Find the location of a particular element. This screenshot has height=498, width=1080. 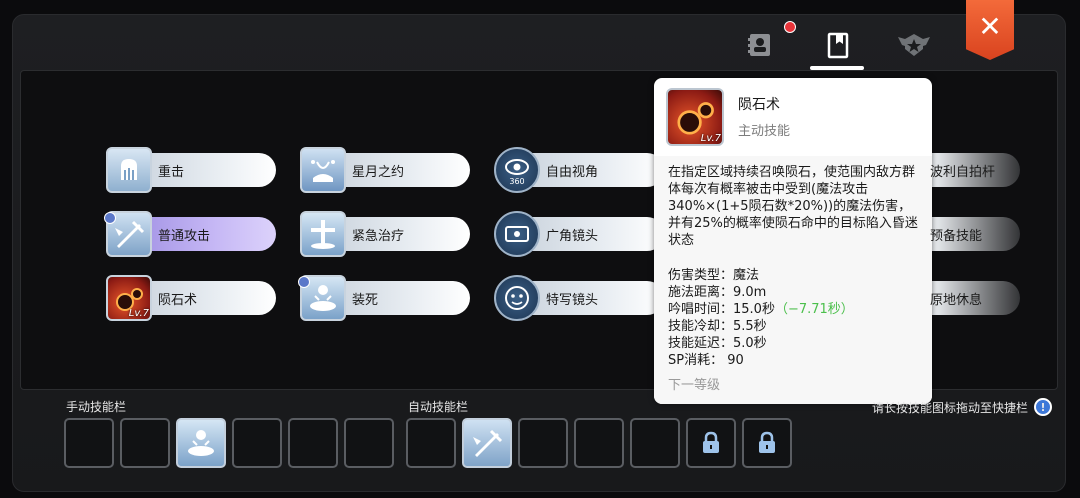

close-up-icon is located at coordinates (517, 298).